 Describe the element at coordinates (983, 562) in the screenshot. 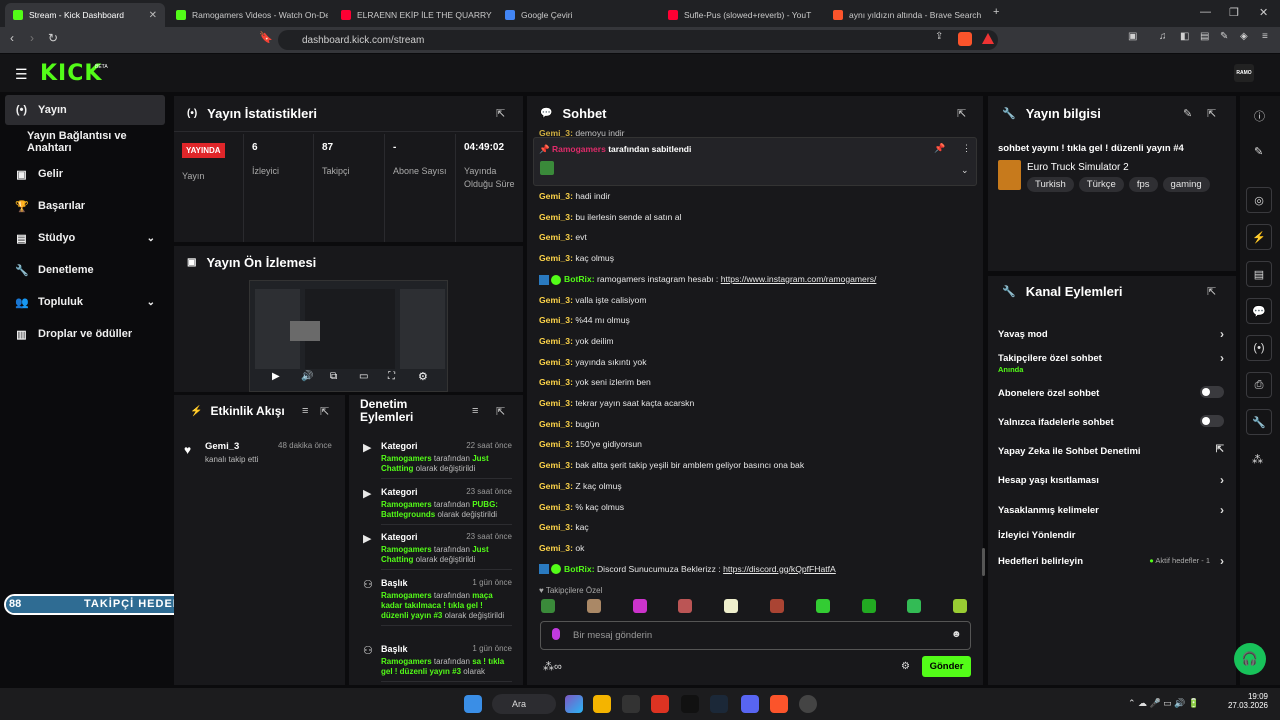

I see `chat-scrollbar` at that location.